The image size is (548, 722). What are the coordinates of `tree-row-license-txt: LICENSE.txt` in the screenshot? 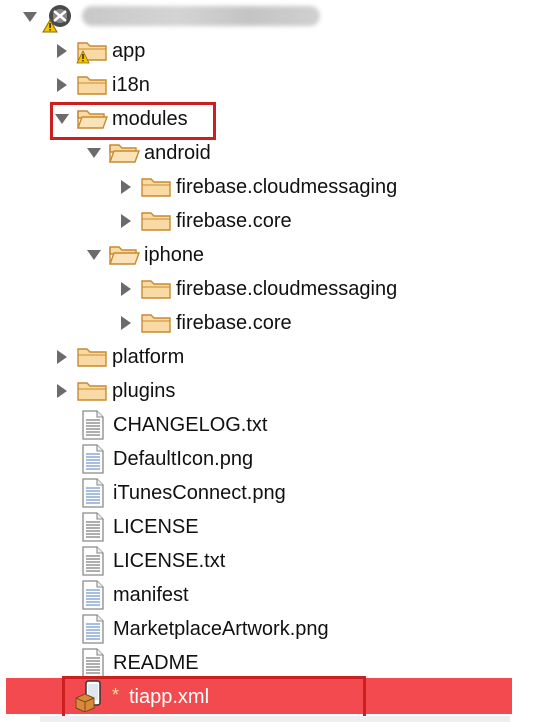 It's located at (274, 561).